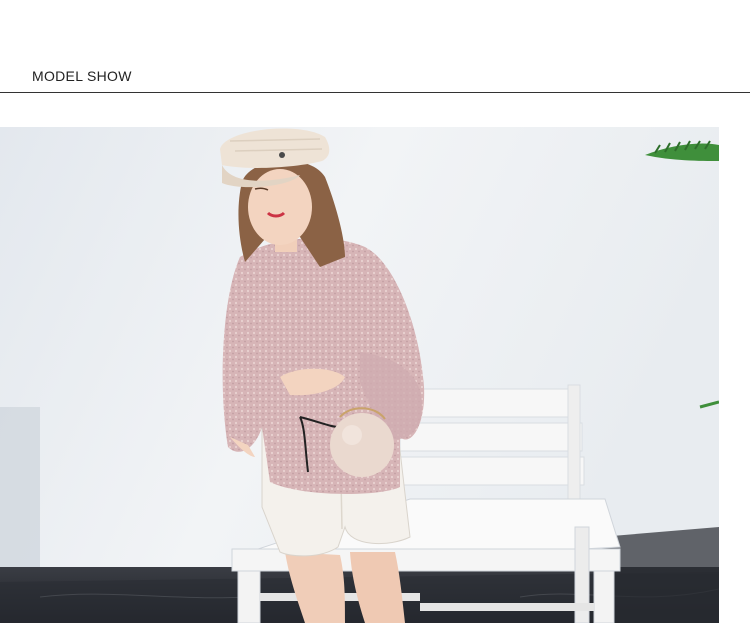 The image size is (750, 636). What do you see at coordinates (82, 76) in the screenshot?
I see `section-title: MODEL SHOW` at bounding box center [82, 76].